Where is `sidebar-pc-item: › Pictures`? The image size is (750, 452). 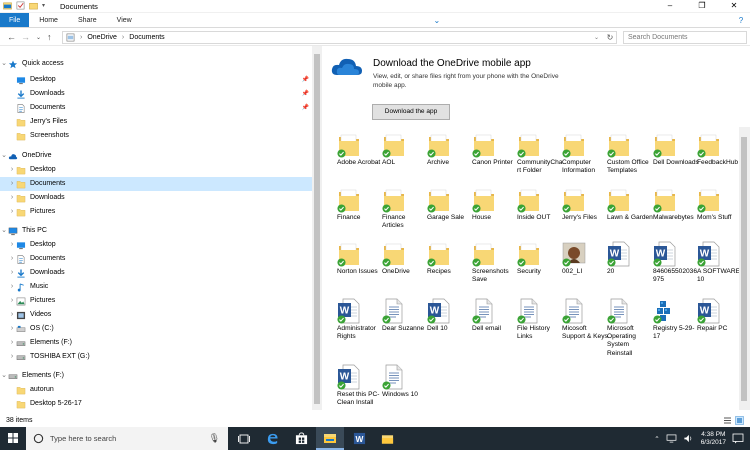 sidebar-pc-item: › Pictures is located at coordinates (156, 301).